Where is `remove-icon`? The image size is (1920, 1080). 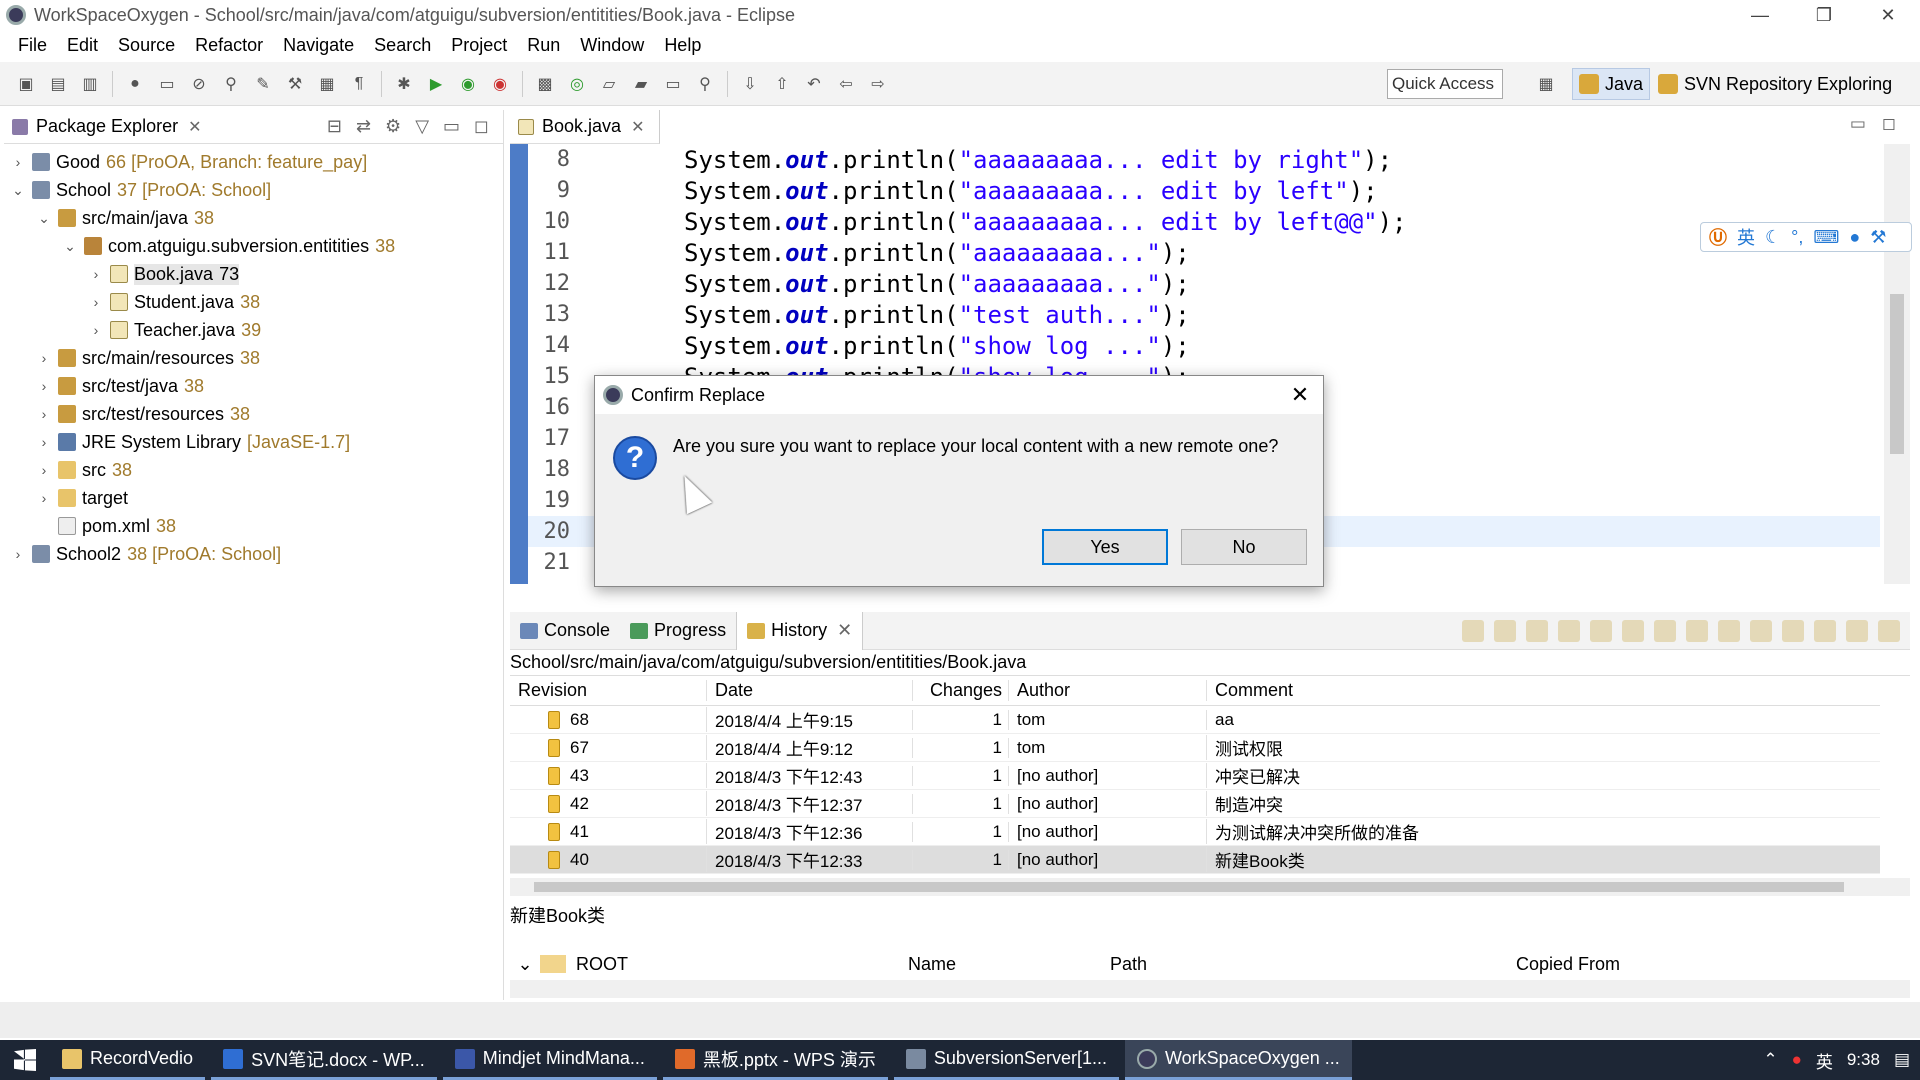
remove-icon is located at coordinates (1761, 630).